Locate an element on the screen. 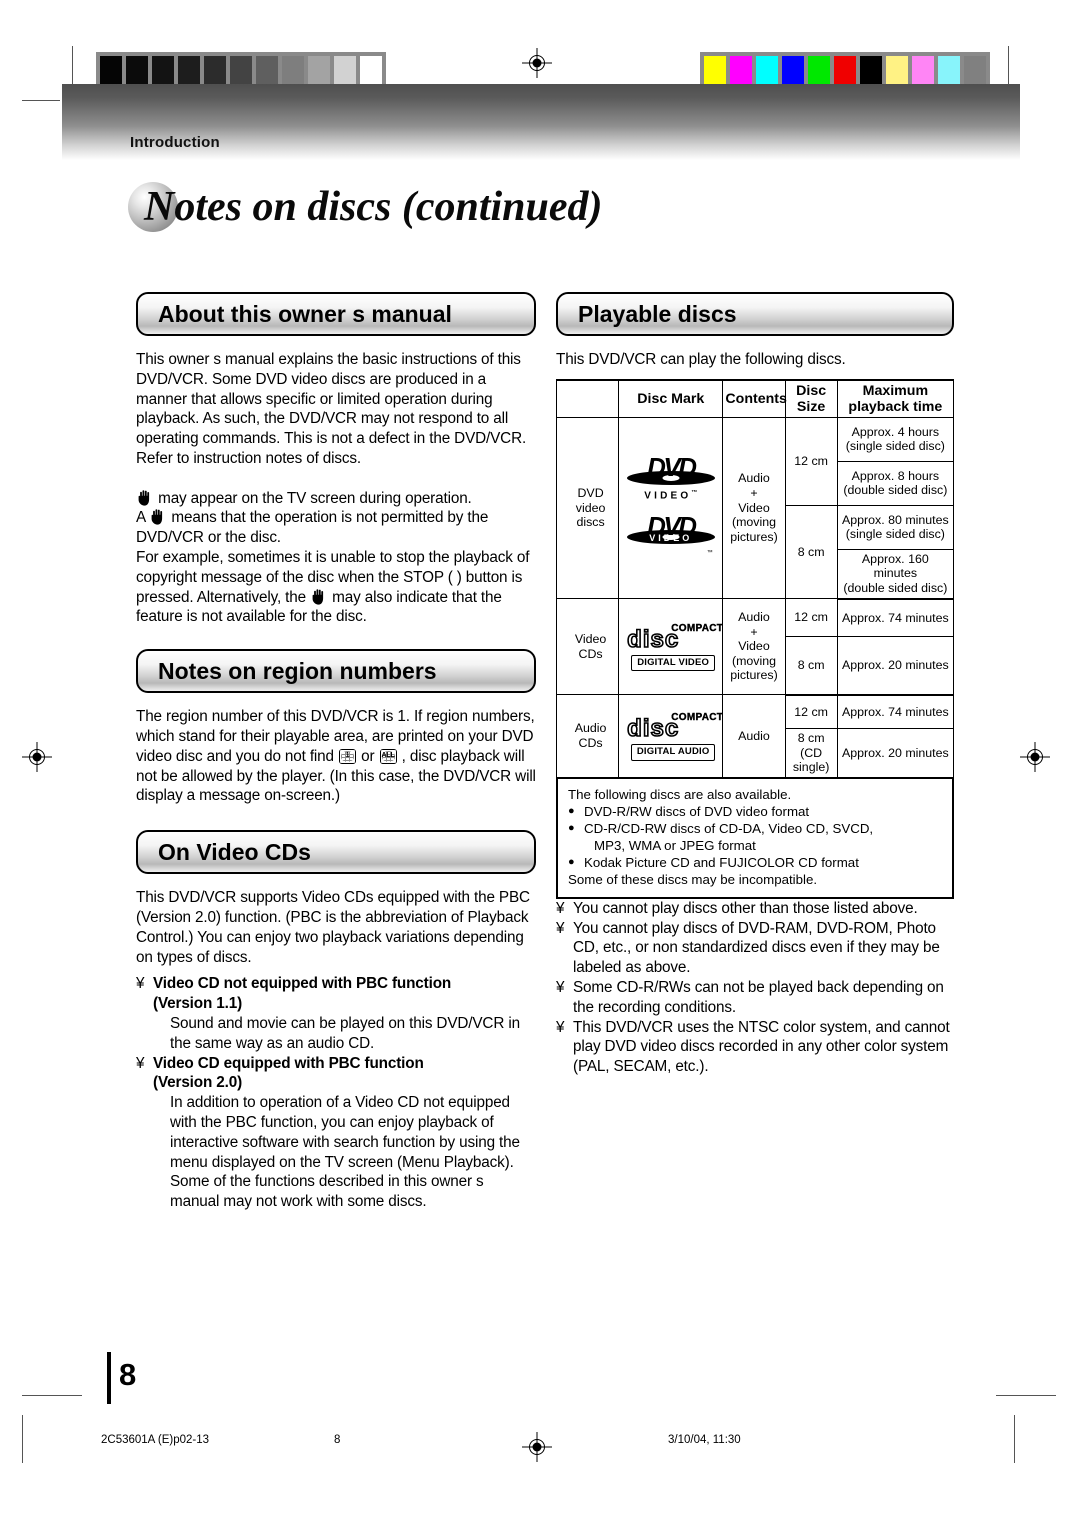 The height and width of the screenshot is (1528, 1080). time-l2: (double sided disc) is located at coordinates (895, 587).